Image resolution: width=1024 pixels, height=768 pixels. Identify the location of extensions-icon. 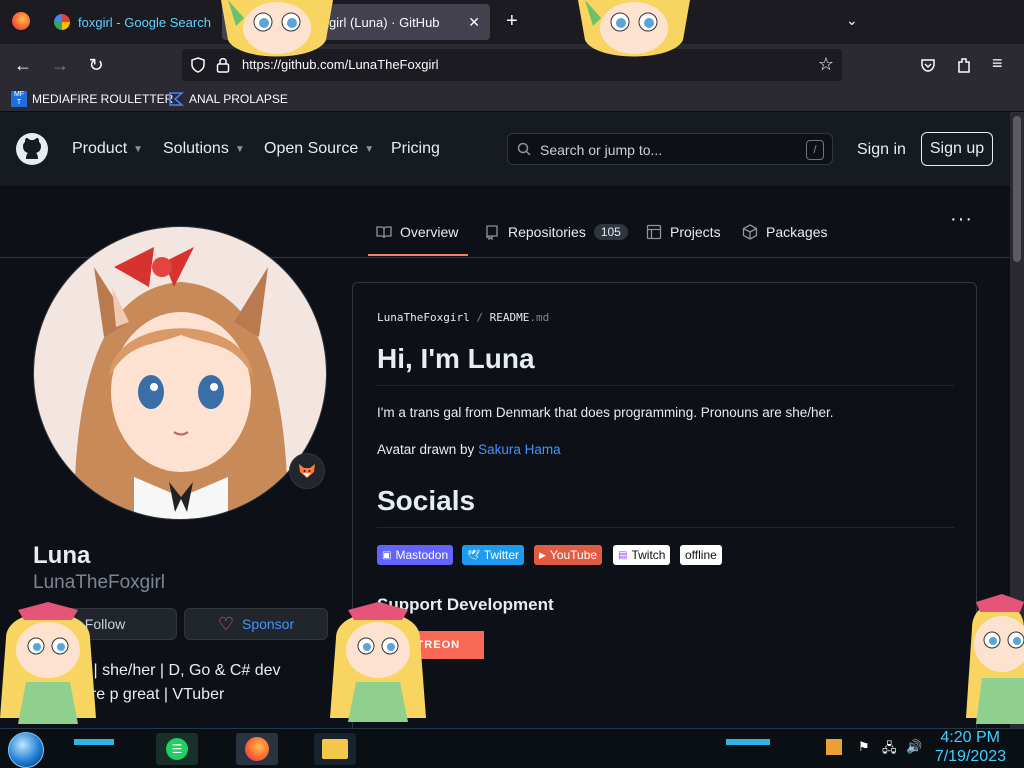
(964, 65).